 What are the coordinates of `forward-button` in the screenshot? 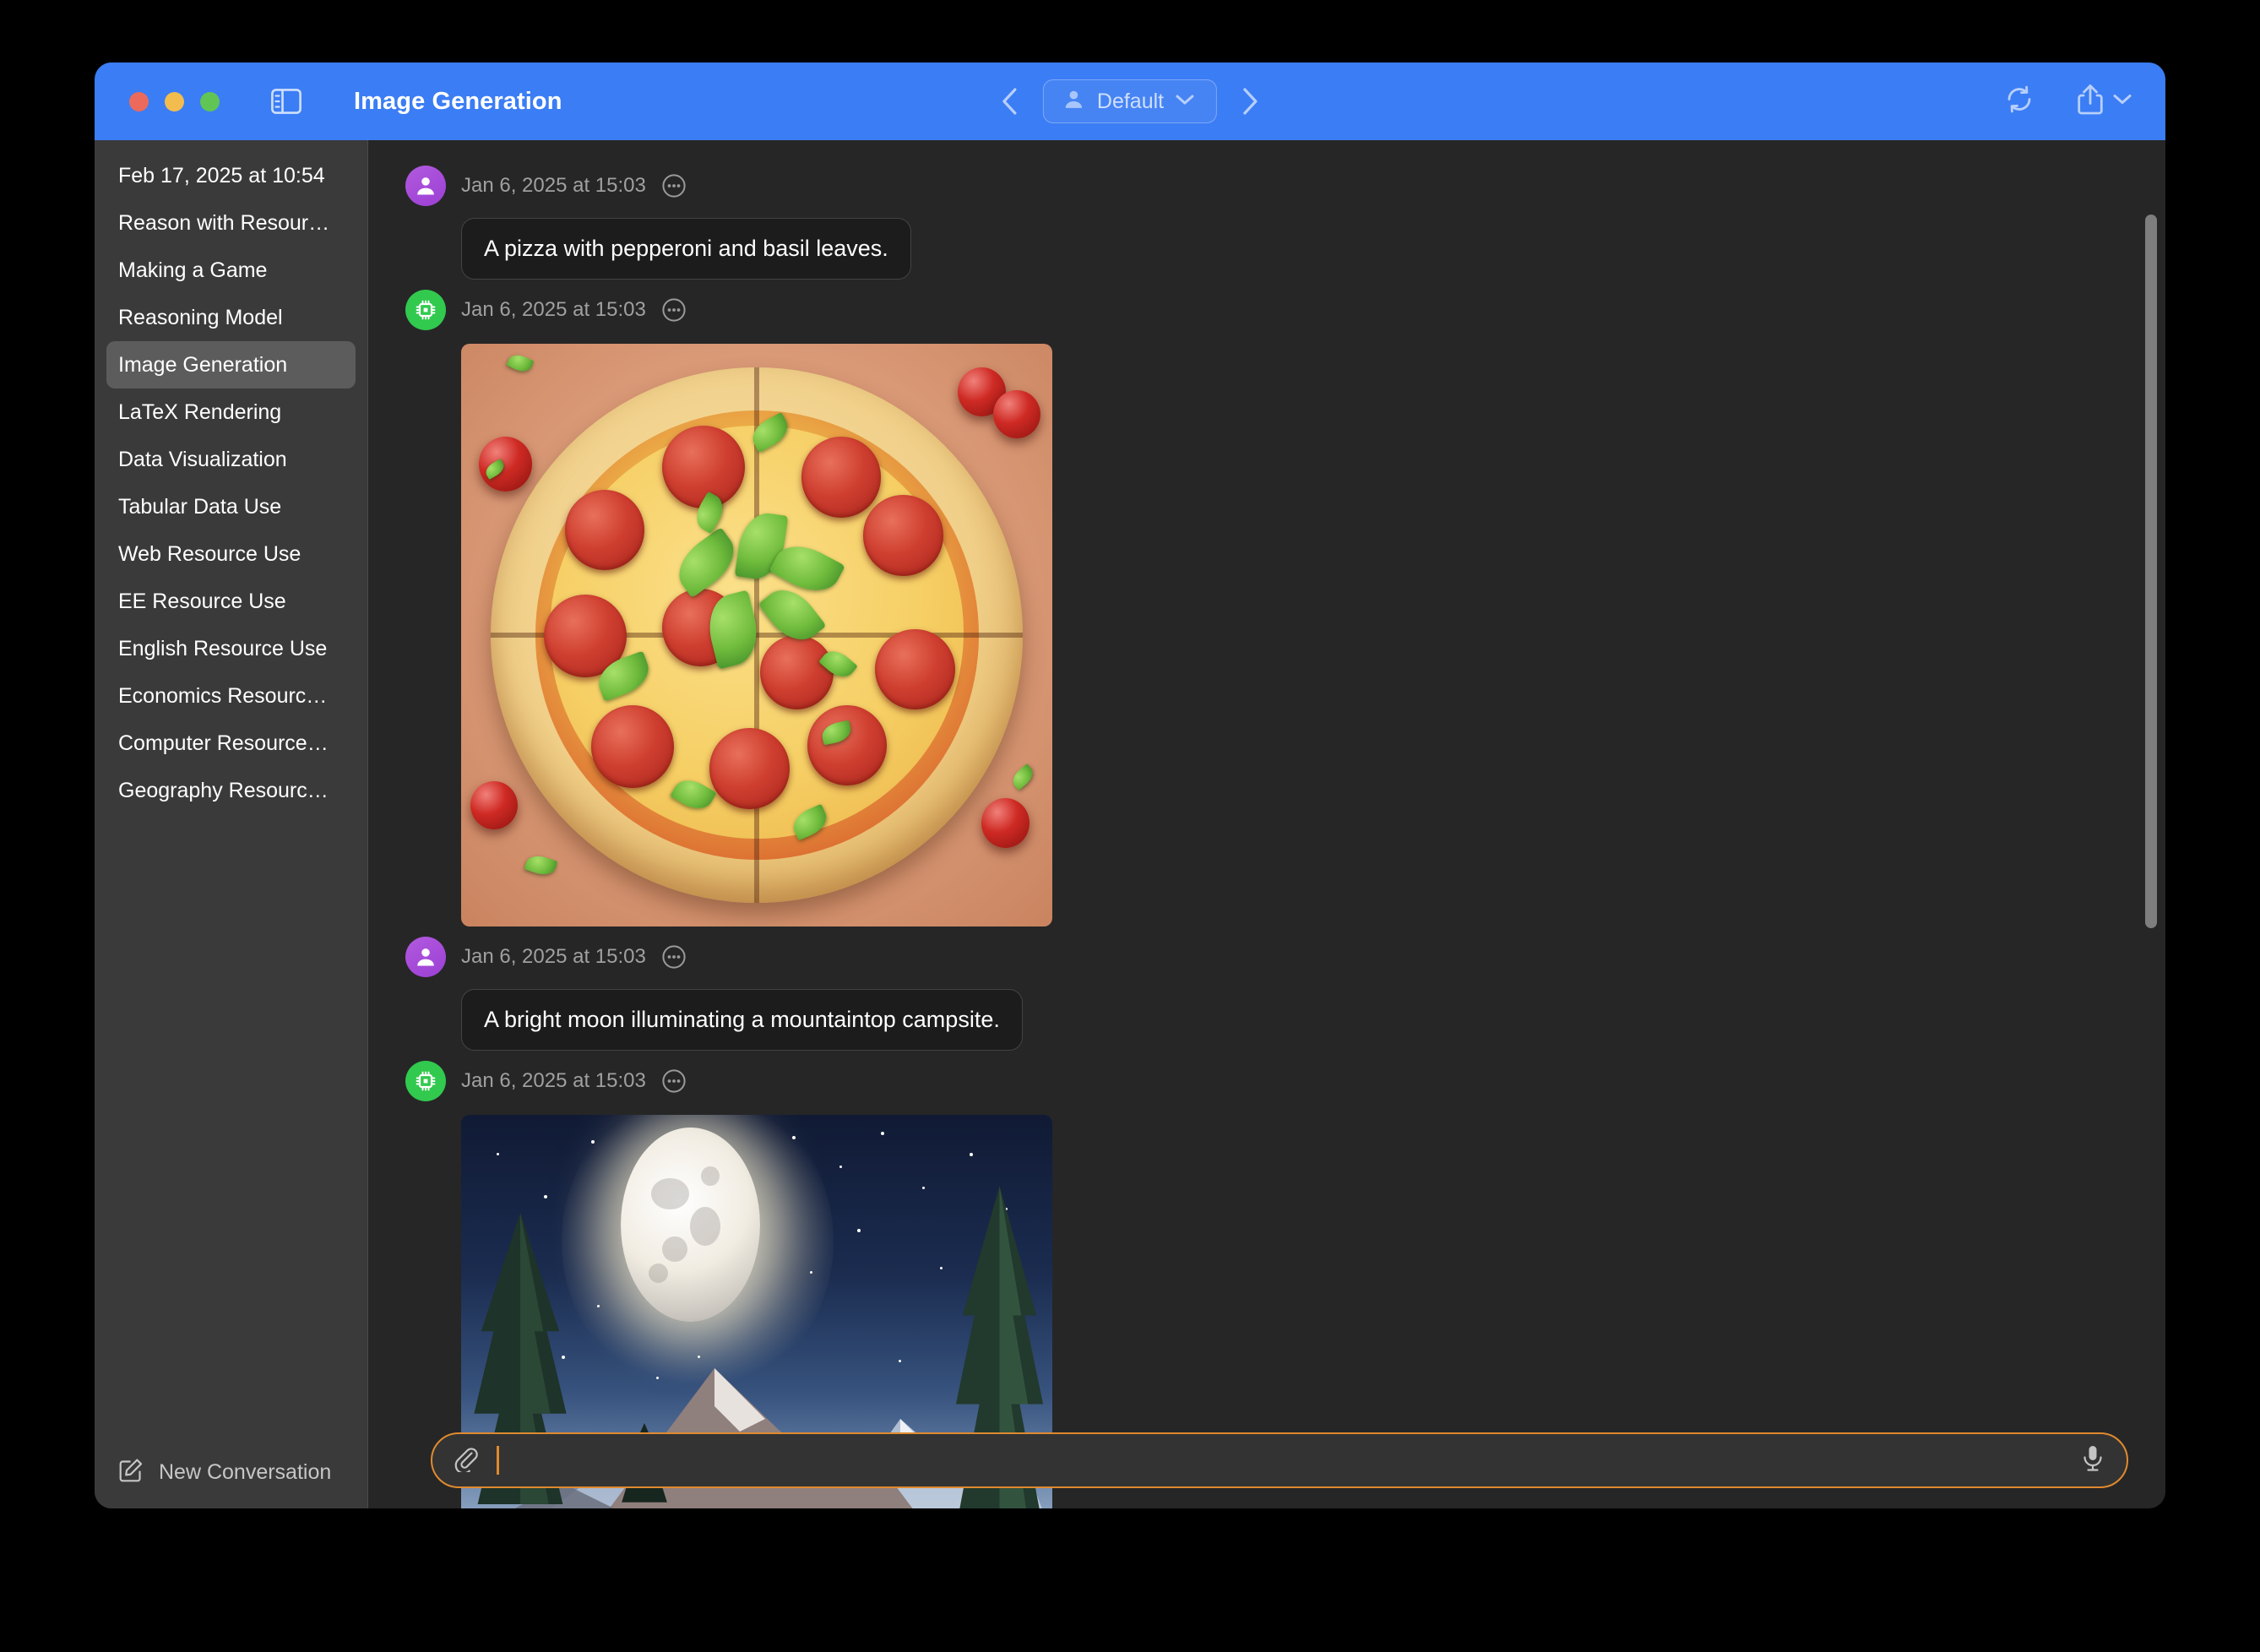 It's located at (1250, 101).